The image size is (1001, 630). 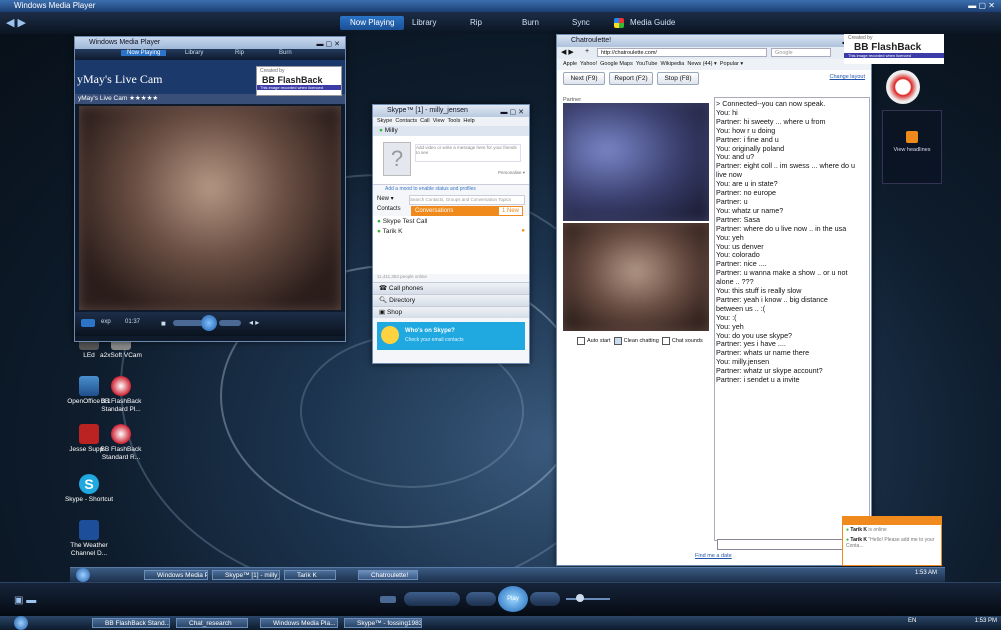 What do you see at coordinates (647, 64) in the screenshot?
I see `bookmark-youtube: YouTube` at bounding box center [647, 64].